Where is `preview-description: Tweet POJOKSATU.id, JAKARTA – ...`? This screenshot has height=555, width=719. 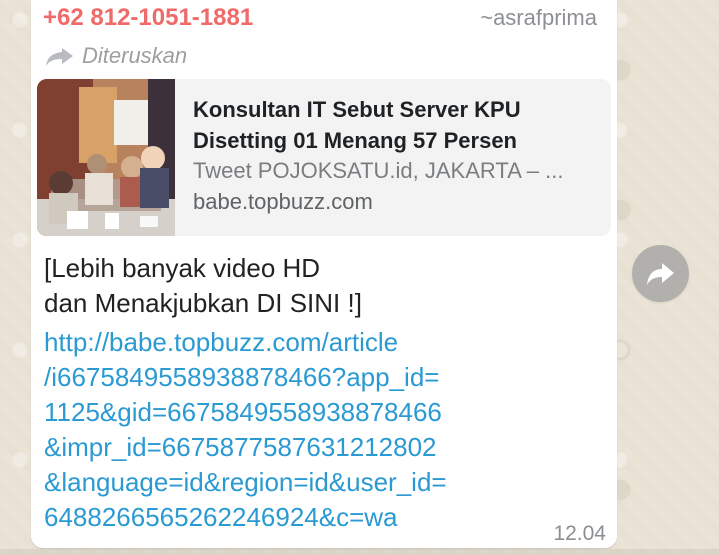 preview-description: Tweet POJOKSATU.id, JAKARTA – ... is located at coordinates (378, 170).